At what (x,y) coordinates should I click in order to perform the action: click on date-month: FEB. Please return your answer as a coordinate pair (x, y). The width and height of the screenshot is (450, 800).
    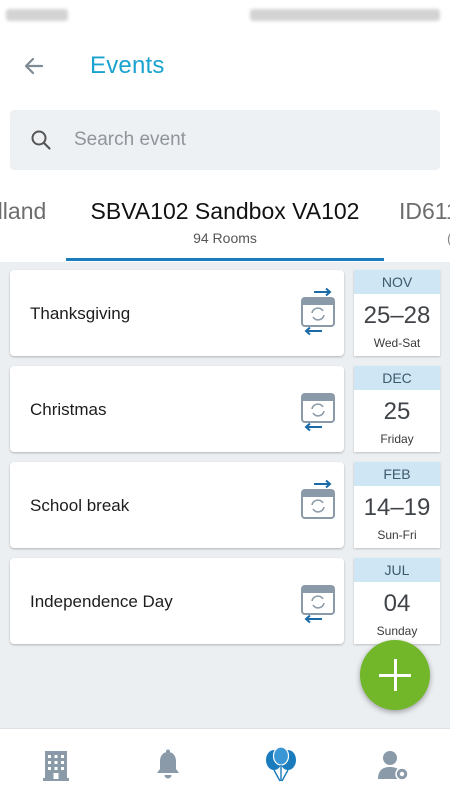
    Looking at the image, I should click on (397, 474).